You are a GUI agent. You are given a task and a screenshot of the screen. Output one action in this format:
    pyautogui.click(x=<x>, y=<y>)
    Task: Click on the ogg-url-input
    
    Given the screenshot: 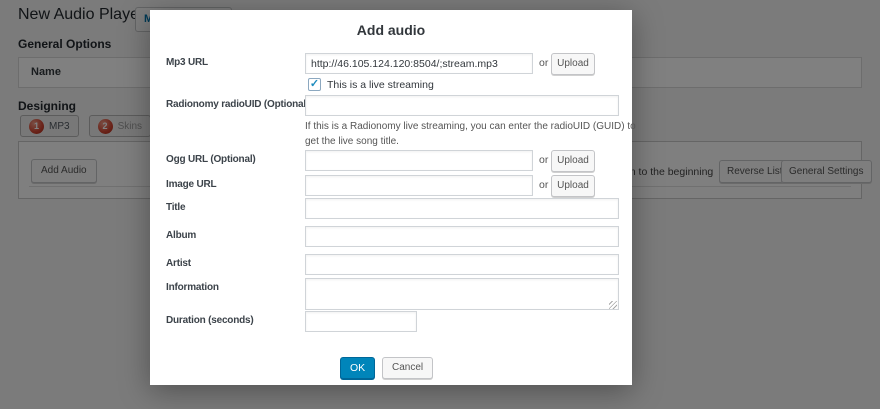 What is the action you would take?
    pyautogui.click(x=419, y=160)
    